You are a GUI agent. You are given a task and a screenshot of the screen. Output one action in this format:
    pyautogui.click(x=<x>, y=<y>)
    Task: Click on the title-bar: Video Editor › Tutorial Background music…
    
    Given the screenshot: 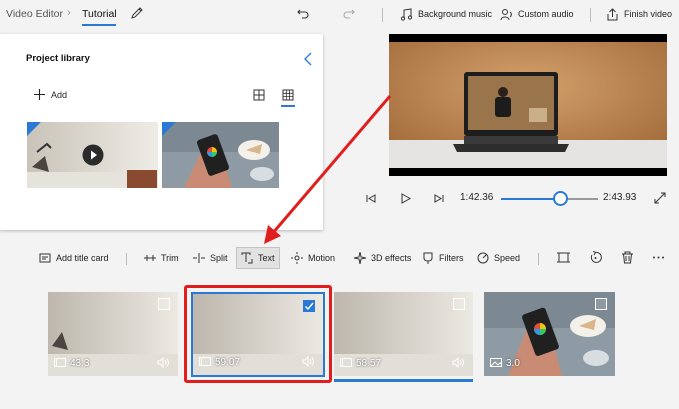 What is the action you would take?
    pyautogui.click(x=339, y=15)
    